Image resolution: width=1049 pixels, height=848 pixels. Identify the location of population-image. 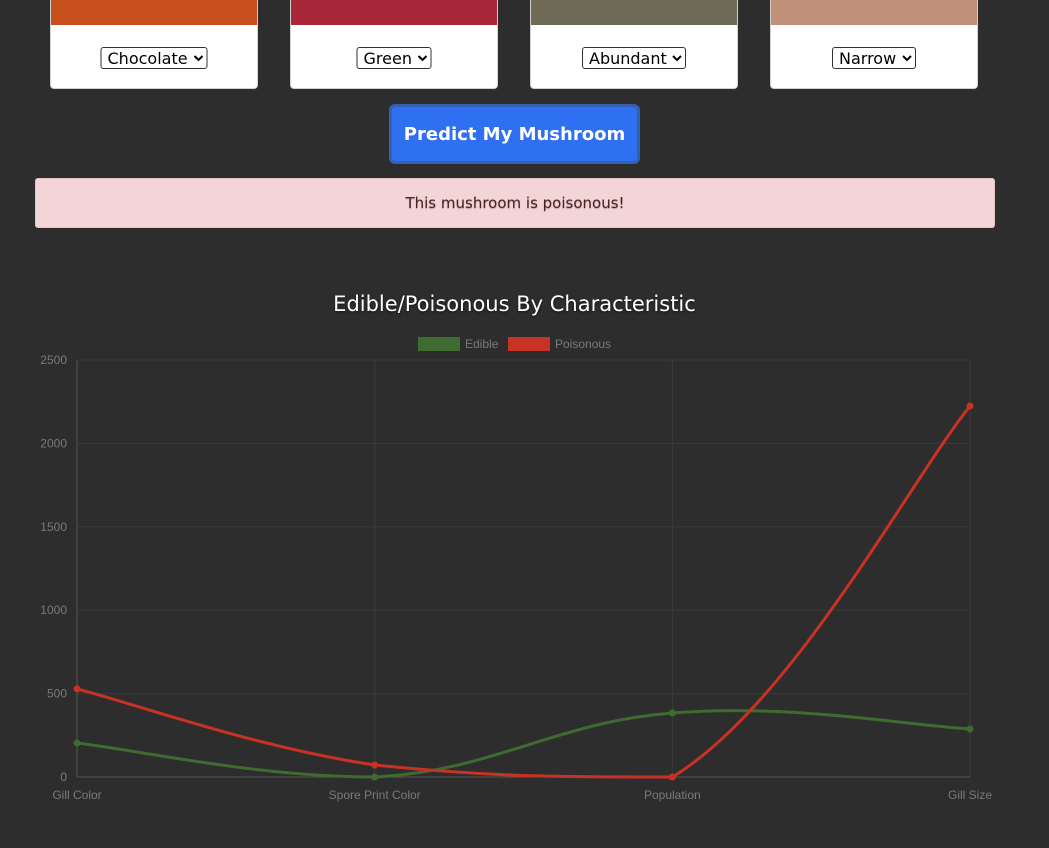
(634, 12).